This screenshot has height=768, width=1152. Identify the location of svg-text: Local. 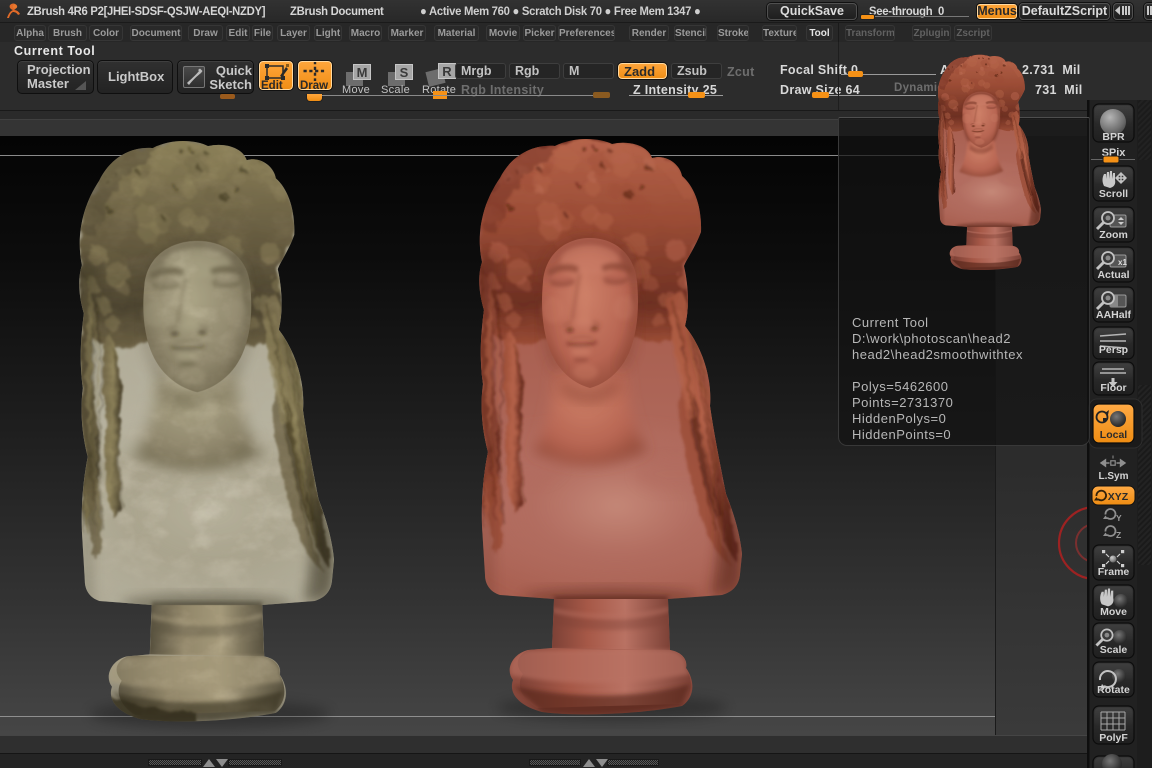
(1114, 435).